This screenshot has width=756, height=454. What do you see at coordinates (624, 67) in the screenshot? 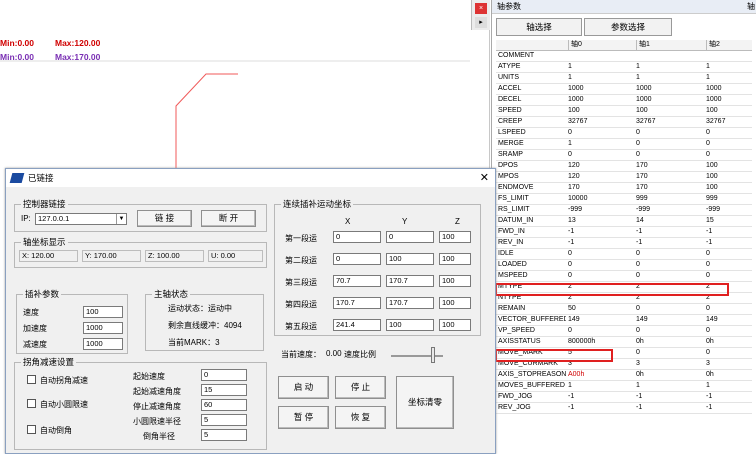
I see `table-row: ATYPE 1 1 1` at bounding box center [624, 67].